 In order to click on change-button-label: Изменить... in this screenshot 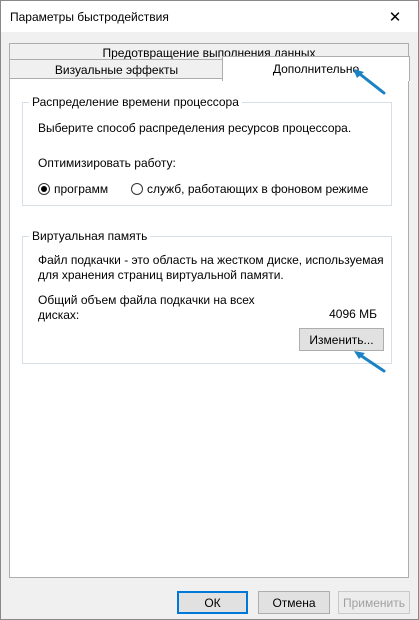, I will do `click(341, 339)`.